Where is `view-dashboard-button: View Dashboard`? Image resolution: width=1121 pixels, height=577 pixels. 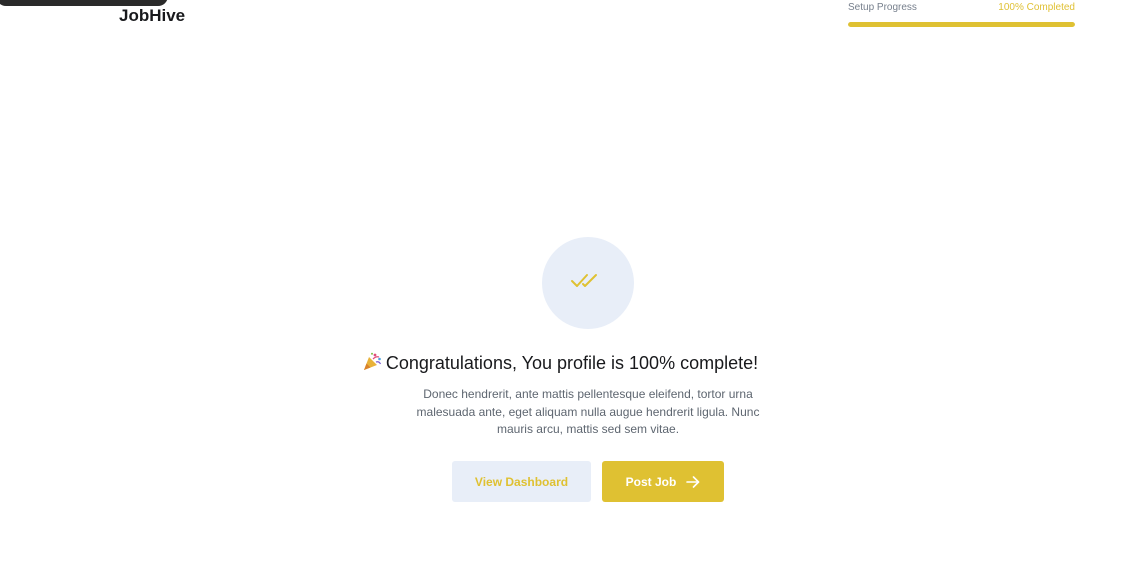
view-dashboard-button: View Dashboard is located at coordinates (521, 481).